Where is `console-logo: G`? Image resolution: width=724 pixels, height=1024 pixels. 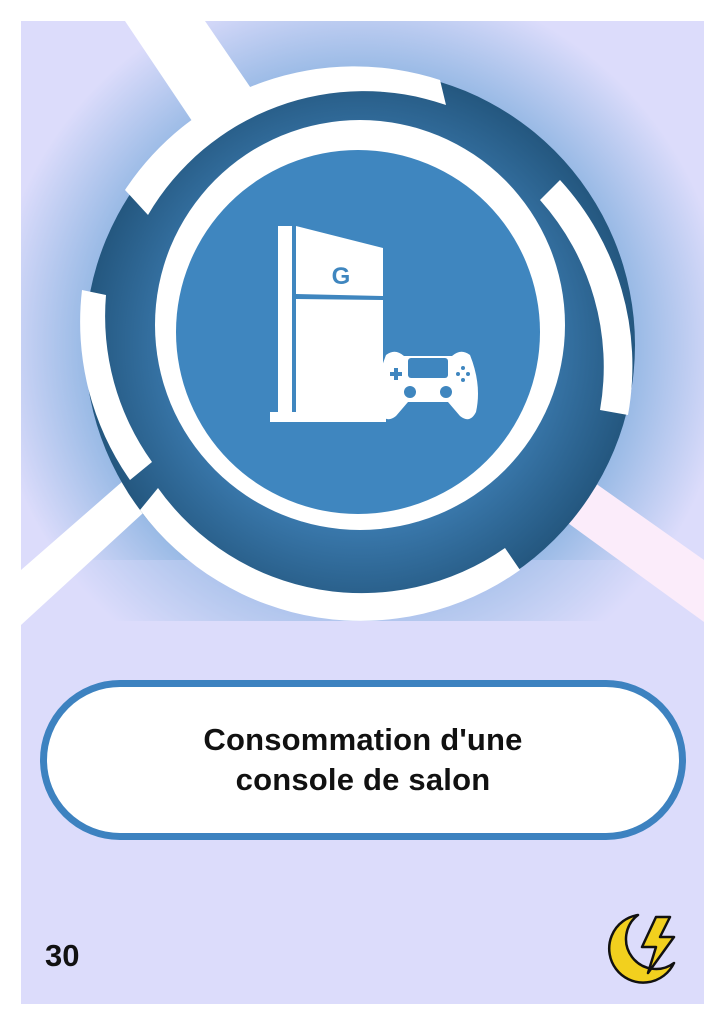
console-logo: G is located at coordinates (341, 276).